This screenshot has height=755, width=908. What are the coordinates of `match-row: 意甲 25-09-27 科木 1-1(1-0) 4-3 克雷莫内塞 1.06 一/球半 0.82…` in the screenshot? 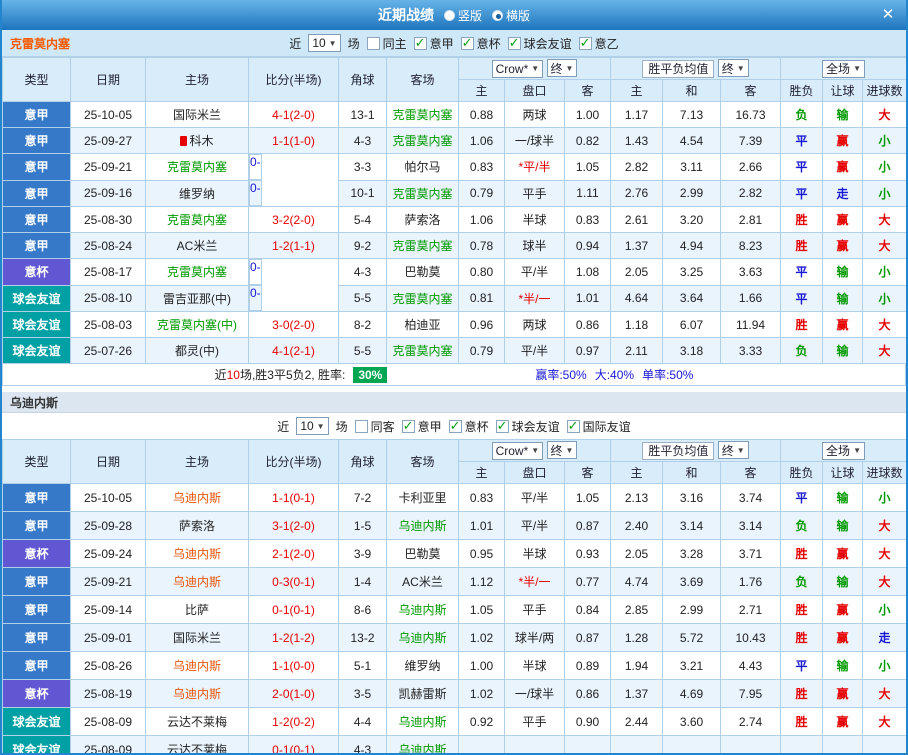 It's located at (454, 140).